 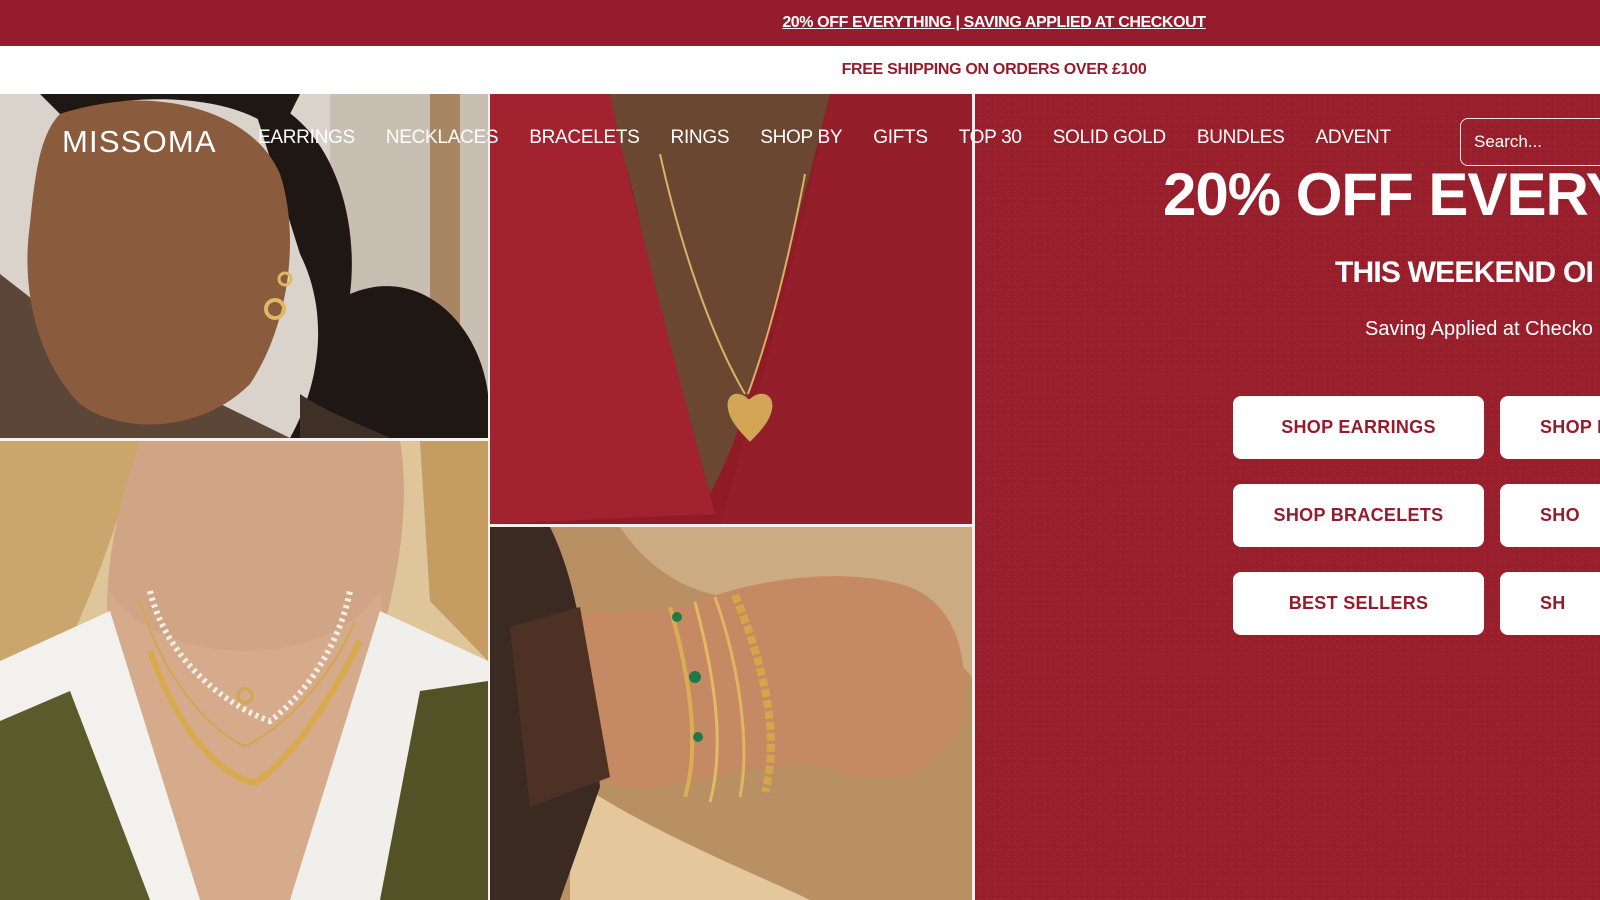 What do you see at coordinates (1358, 427) in the screenshot?
I see `shop-earrings-button: SHOP EARRINGS` at bounding box center [1358, 427].